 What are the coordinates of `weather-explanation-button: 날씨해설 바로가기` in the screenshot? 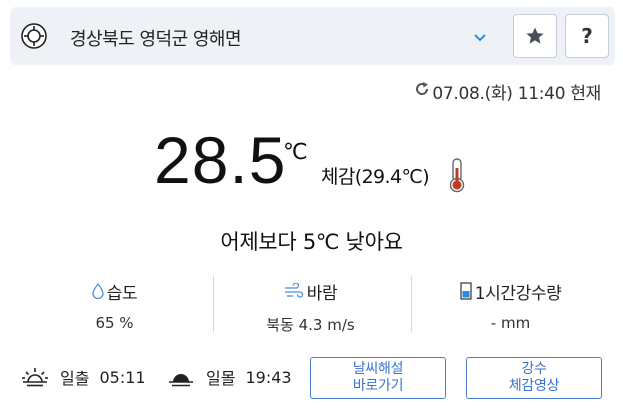 It's located at (378, 378).